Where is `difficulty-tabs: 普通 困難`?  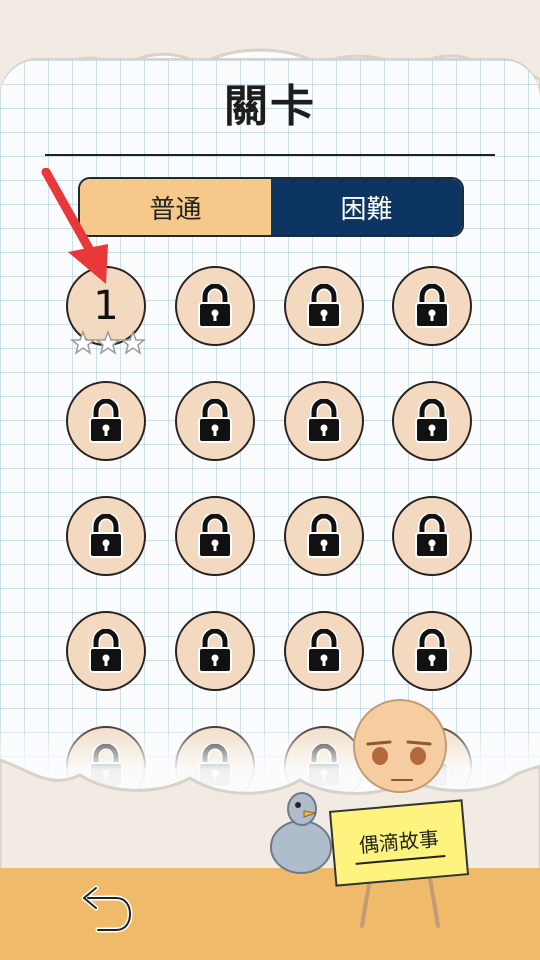
difficulty-tabs: 普通 困難 is located at coordinates (271, 207).